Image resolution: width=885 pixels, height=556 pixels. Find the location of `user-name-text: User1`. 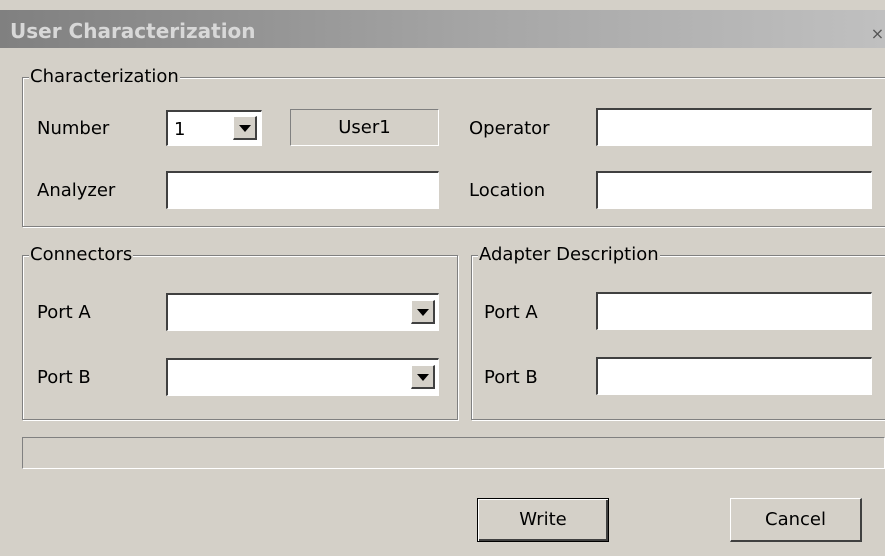

user-name-text: User1 is located at coordinates (364, 127).